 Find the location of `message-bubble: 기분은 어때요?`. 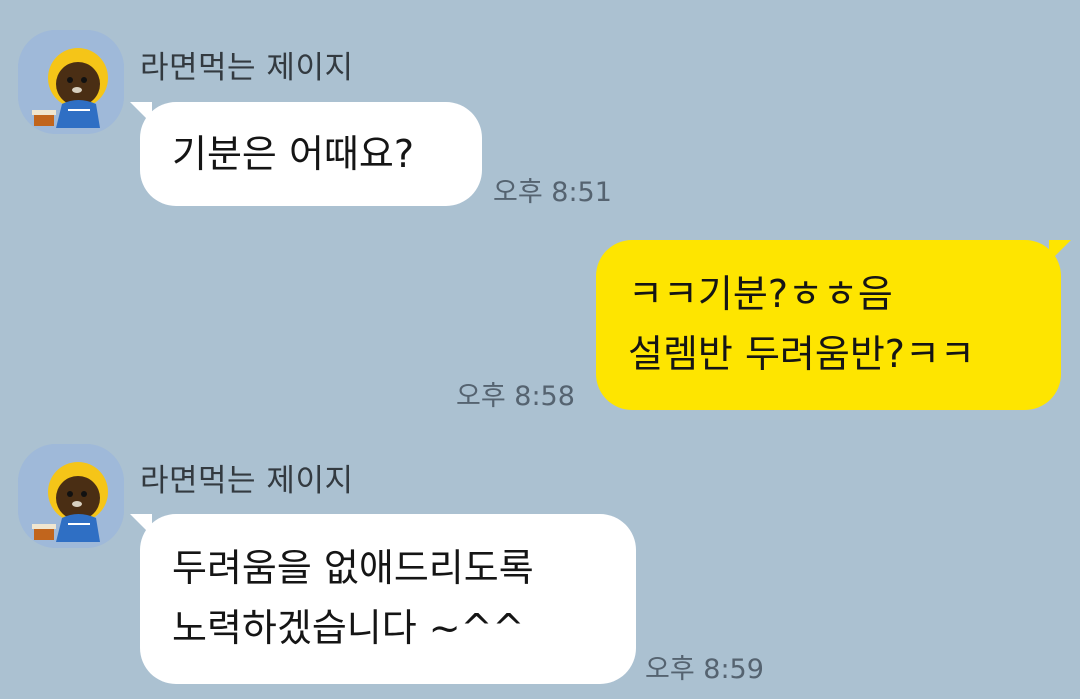

message-bubble: 기분은 어때요? is located at coordinates (311, 154).